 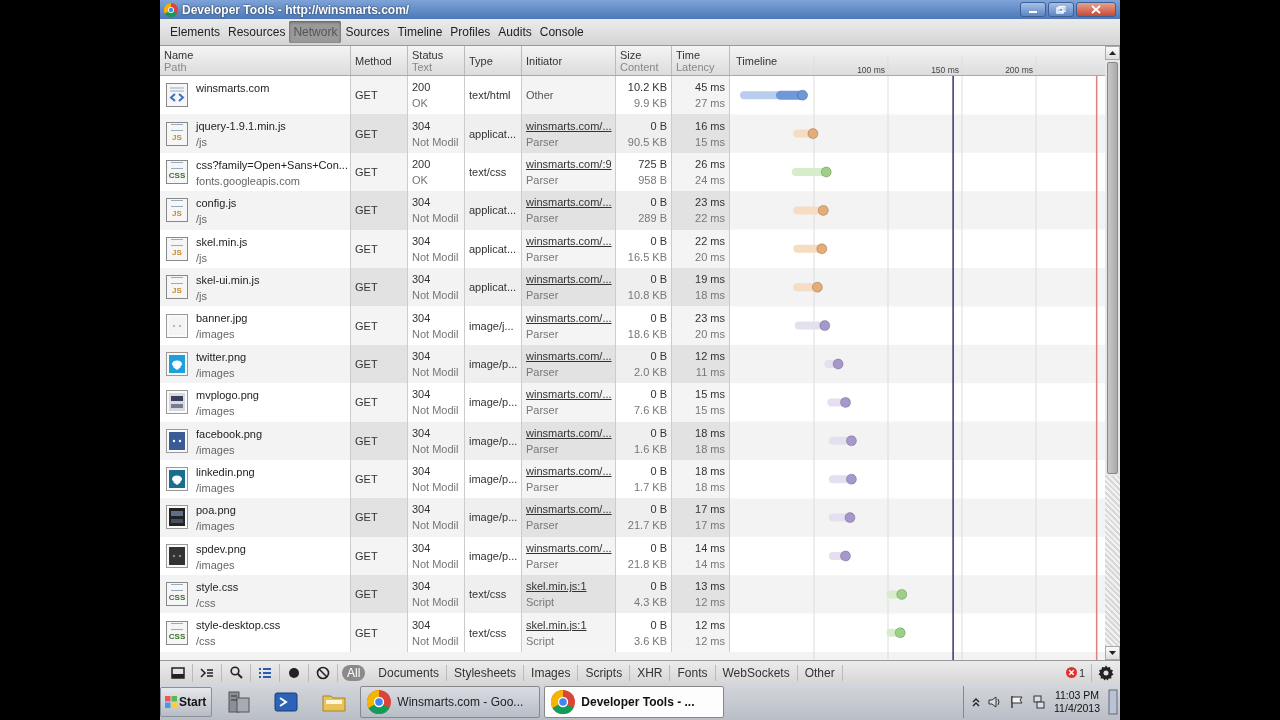 What do you see at coordinates (422, 87) in the screenshot?
I see `status-code: 200` at bounding box center [422, 87].